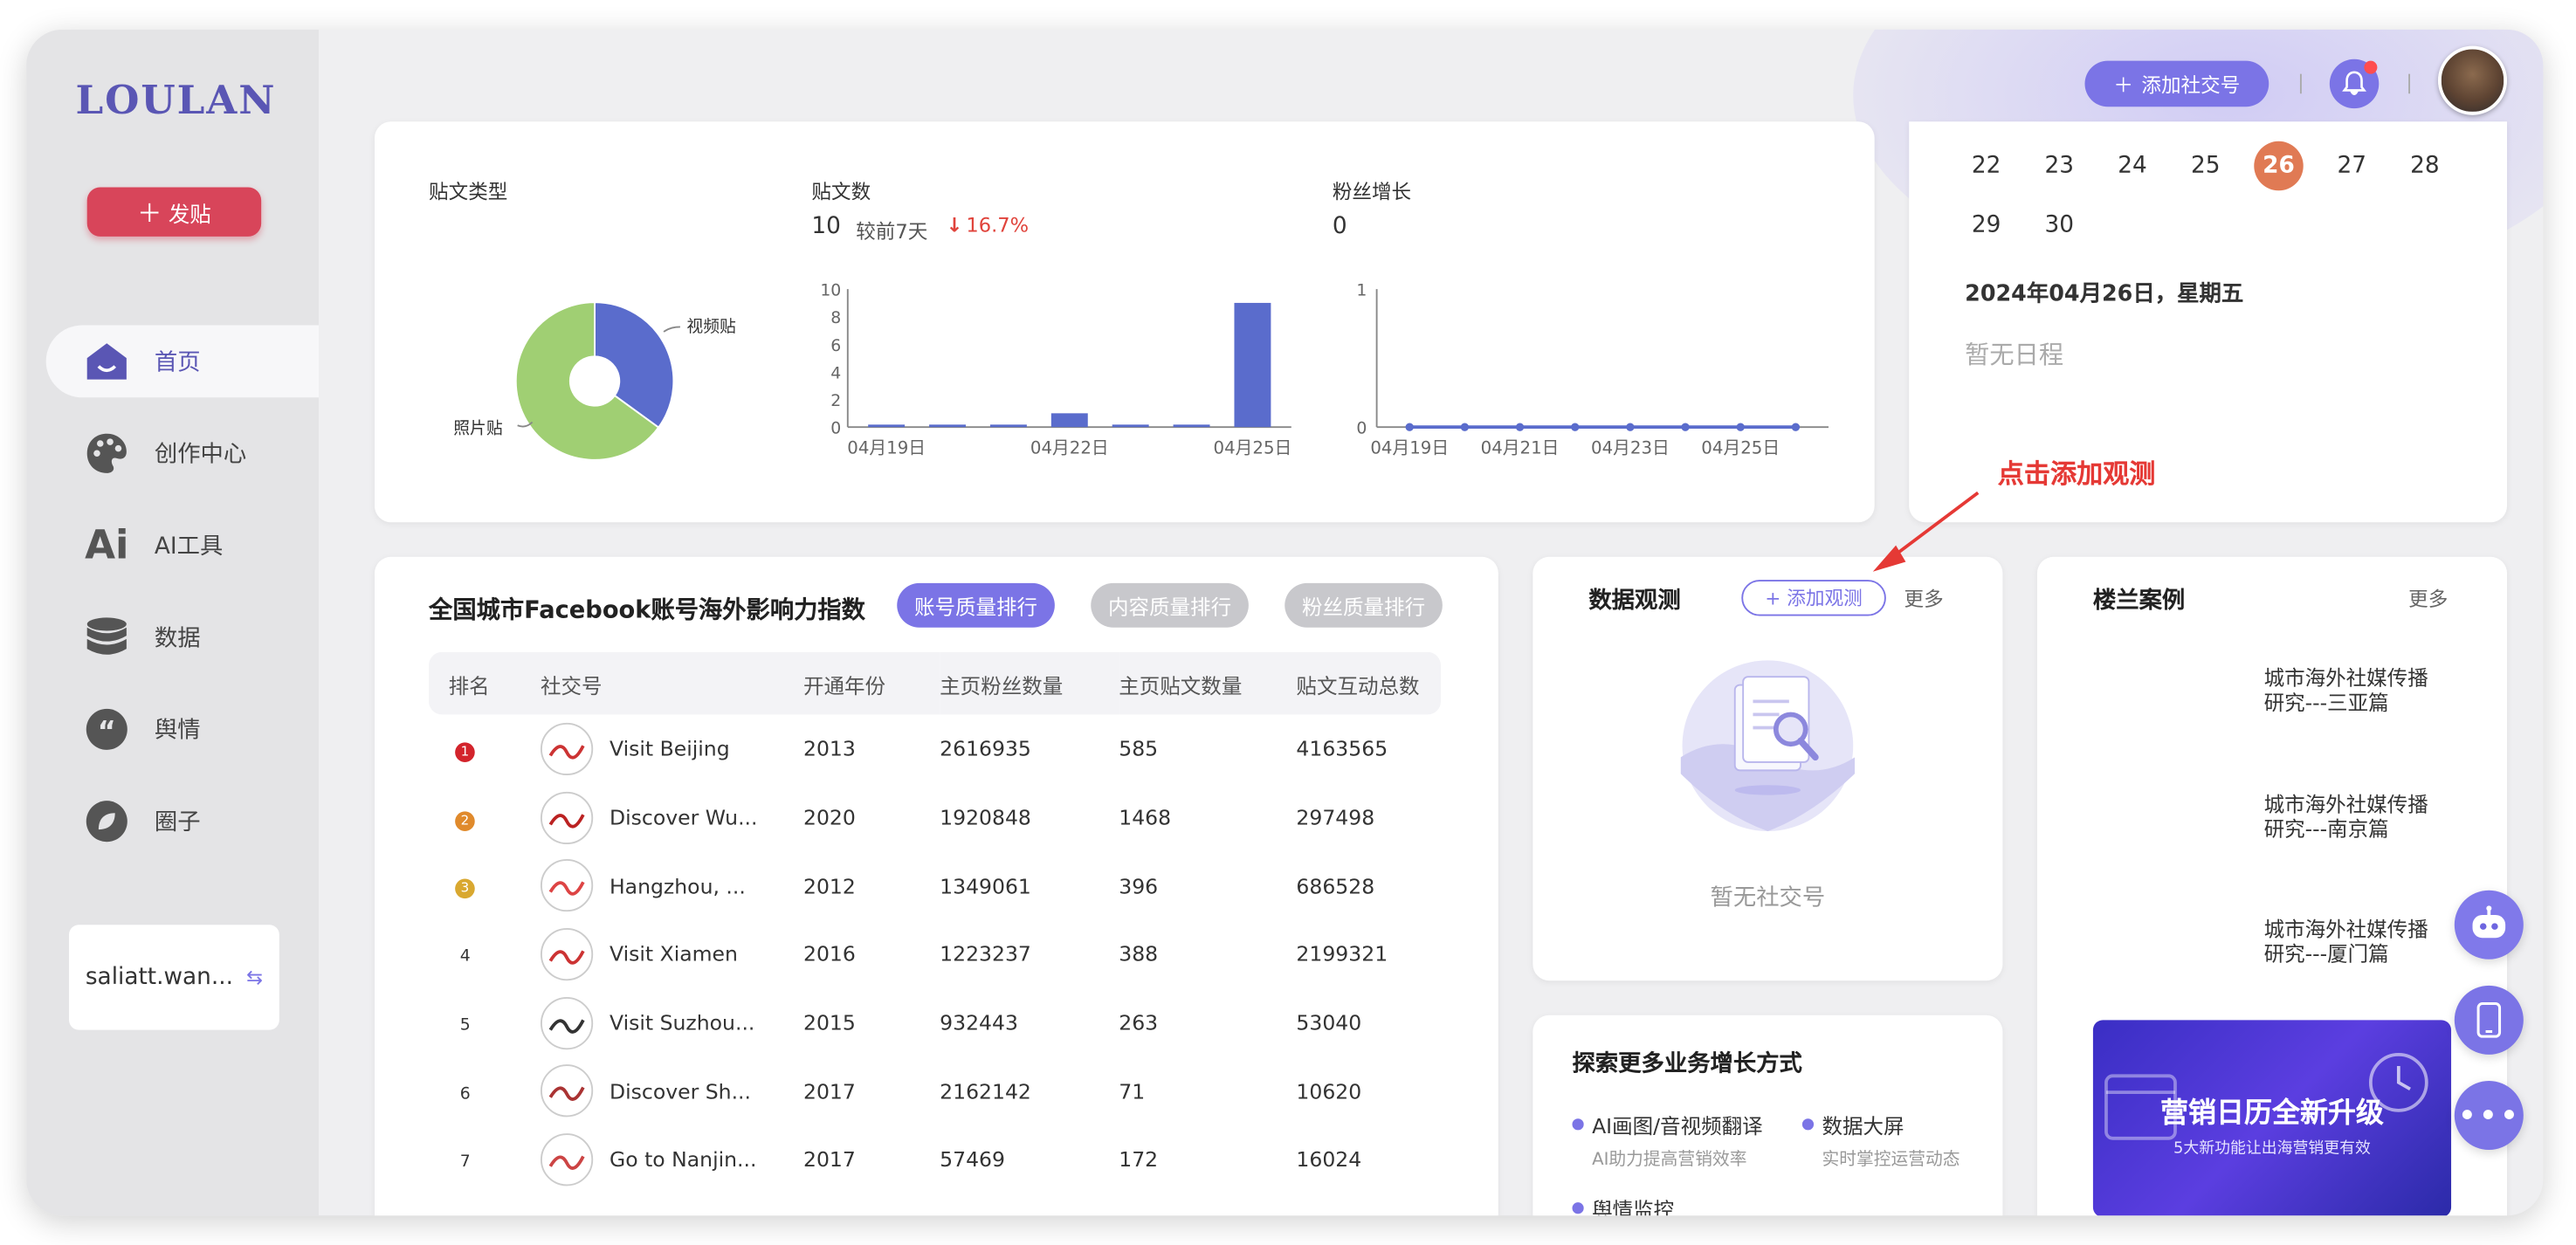  I want to click on account-name: Visit Beijing, so click(669, 748).